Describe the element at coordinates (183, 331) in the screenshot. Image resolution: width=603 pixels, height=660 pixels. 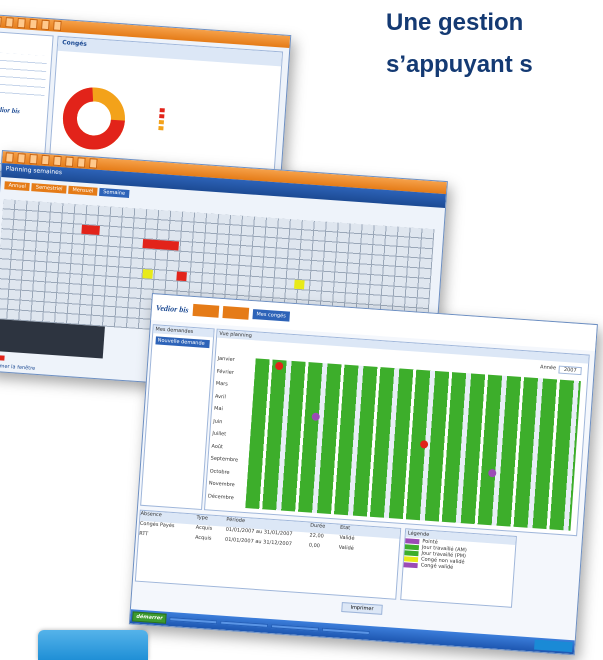
I see `sidebar-title: Mes demandes` at that location.